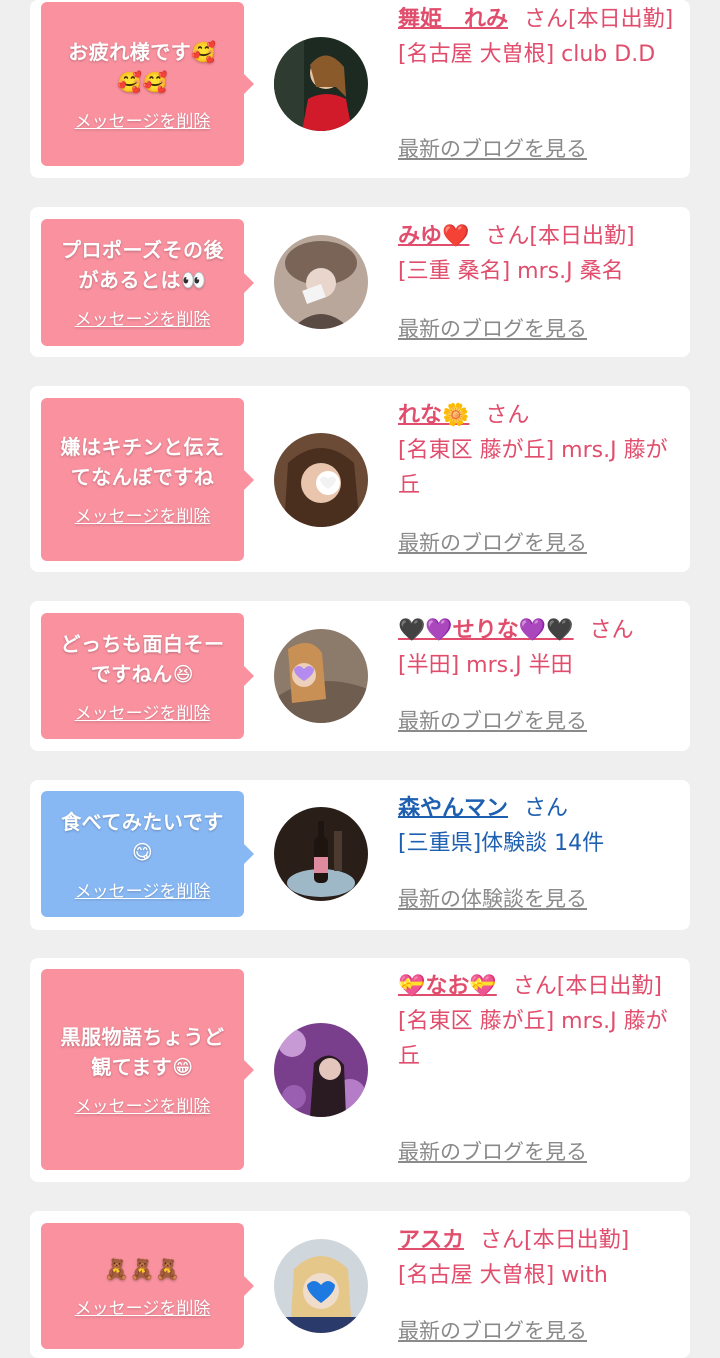  I want to click on message-text: どっちも面白そー ですねん😆, so click(142, 658).